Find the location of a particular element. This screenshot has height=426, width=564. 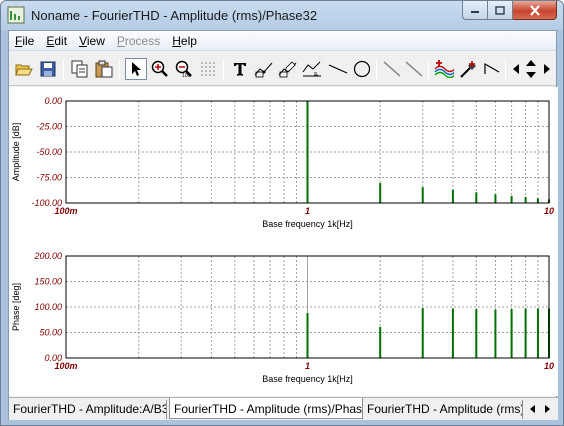

paste-button is located at coordinates (104, 69).